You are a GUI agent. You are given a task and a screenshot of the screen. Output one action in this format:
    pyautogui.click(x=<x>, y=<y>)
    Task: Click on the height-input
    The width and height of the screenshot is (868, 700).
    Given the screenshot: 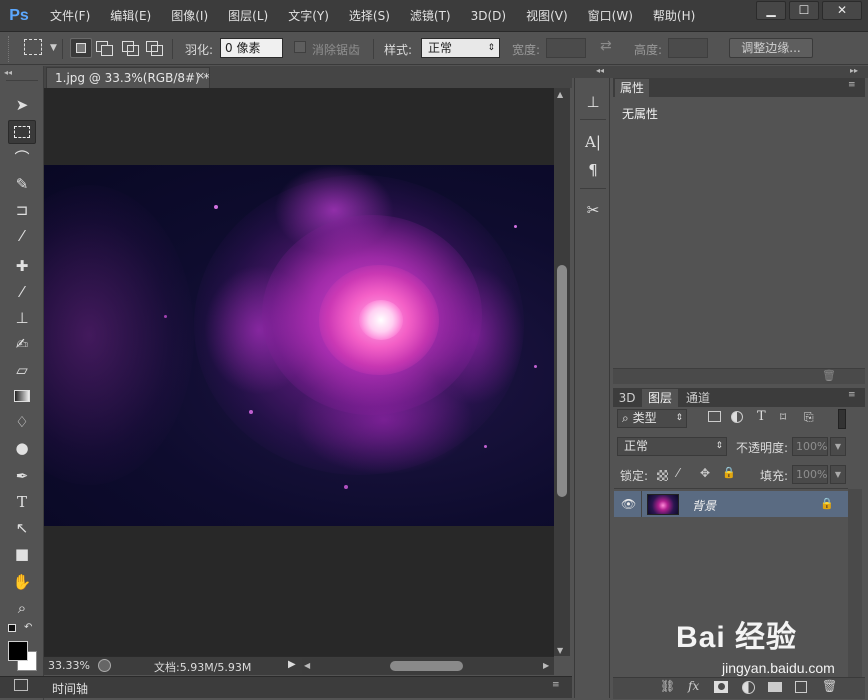 What is the action you would take?
    pyautogui.click(x=688, y=48)
    